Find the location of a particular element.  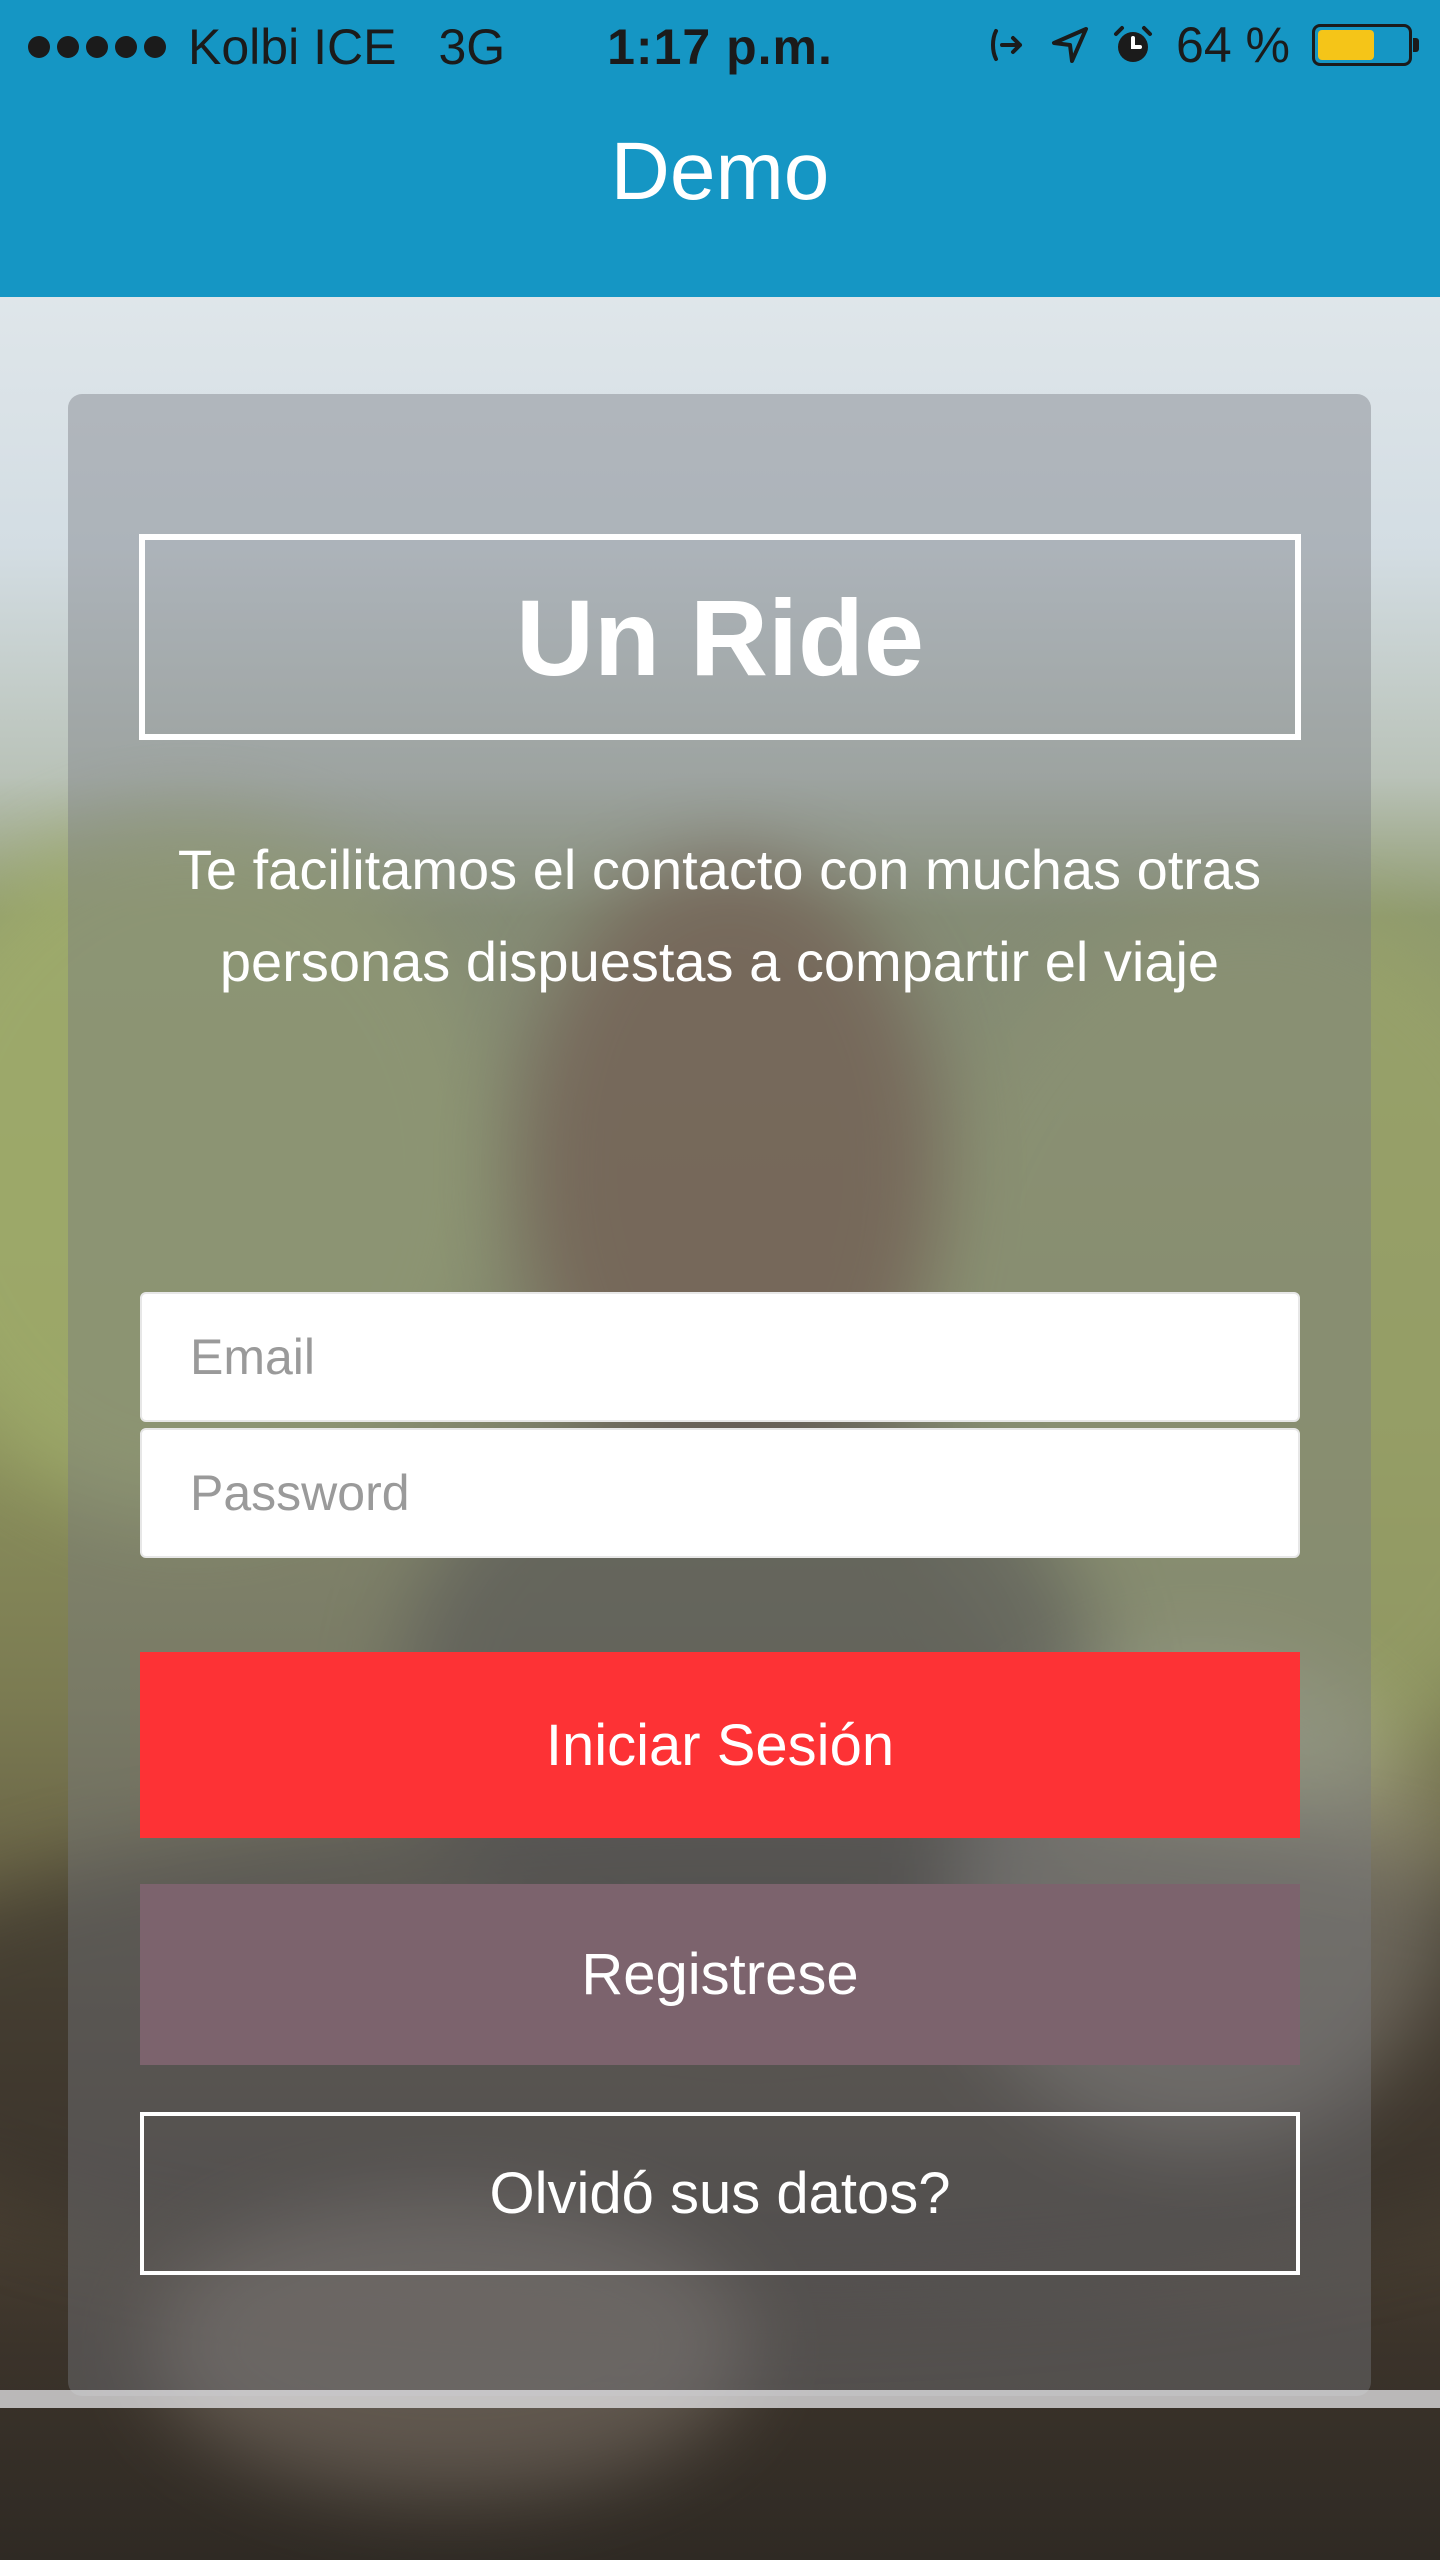

forgot-details-button: Olvidó sus datos? is located at coordinates (720, 2193).